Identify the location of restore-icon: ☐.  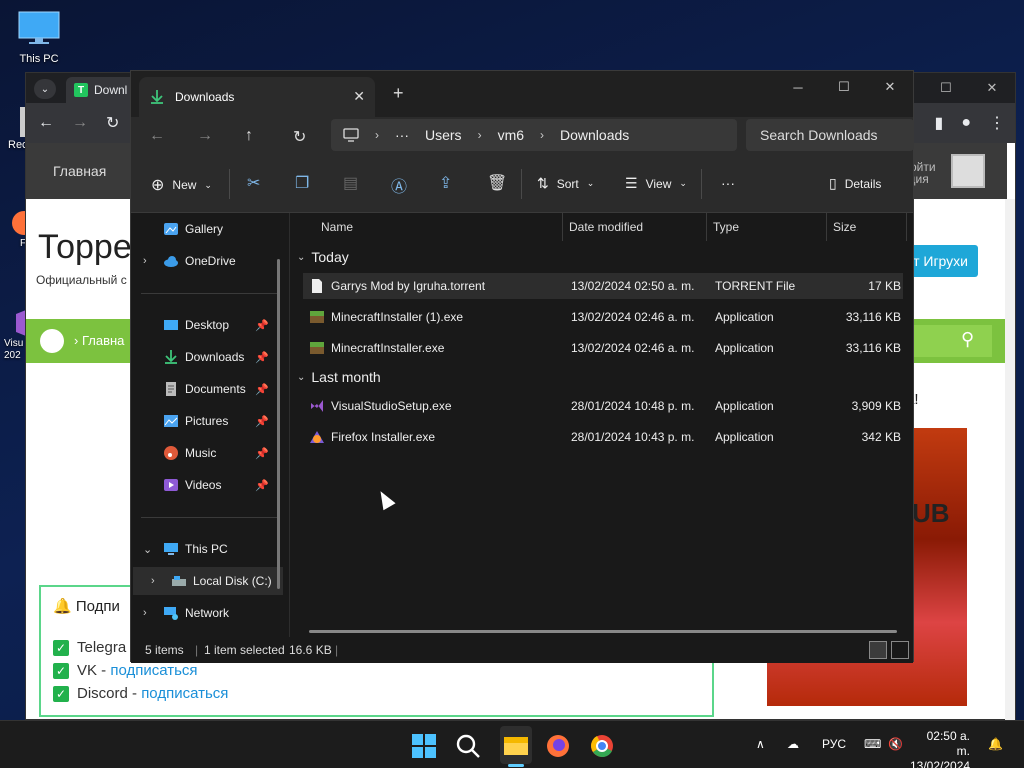
(946, 88).